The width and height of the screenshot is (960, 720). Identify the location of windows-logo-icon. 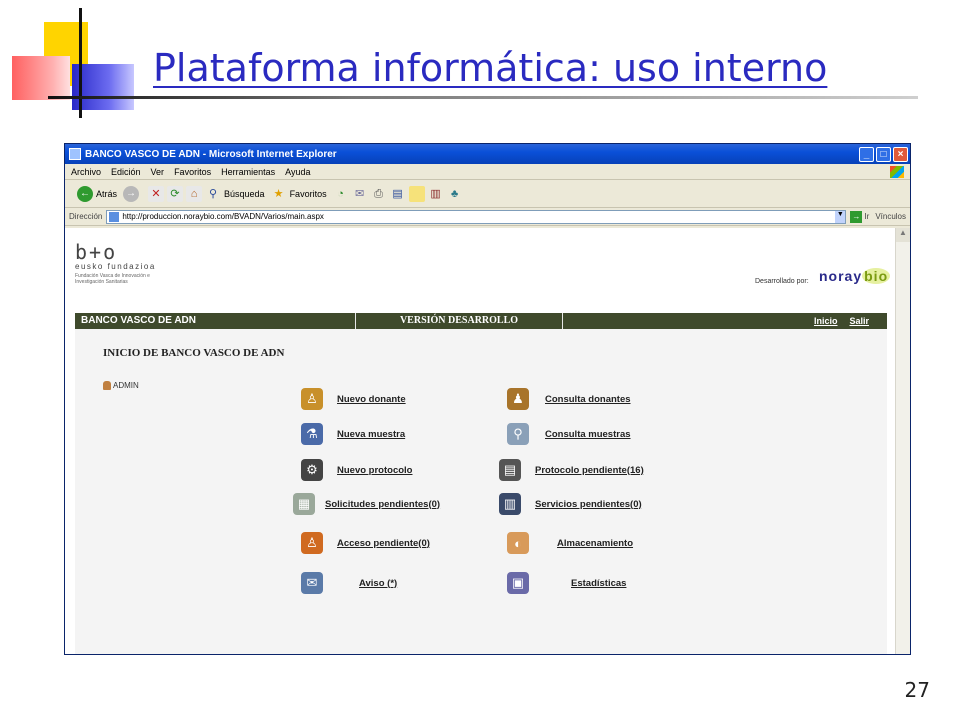
(897, 171).